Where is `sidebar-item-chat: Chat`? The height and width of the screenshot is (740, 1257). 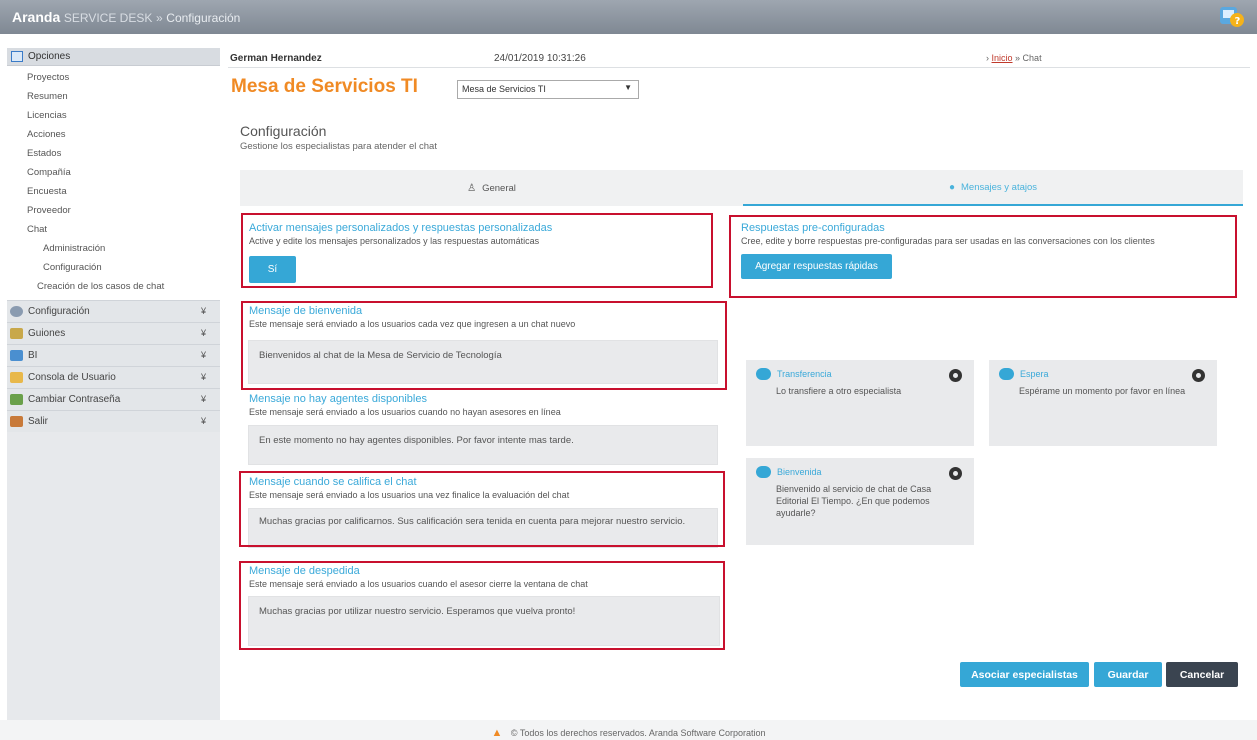
sidebar-item-chat: Chat is located at coordinates (113, 229).